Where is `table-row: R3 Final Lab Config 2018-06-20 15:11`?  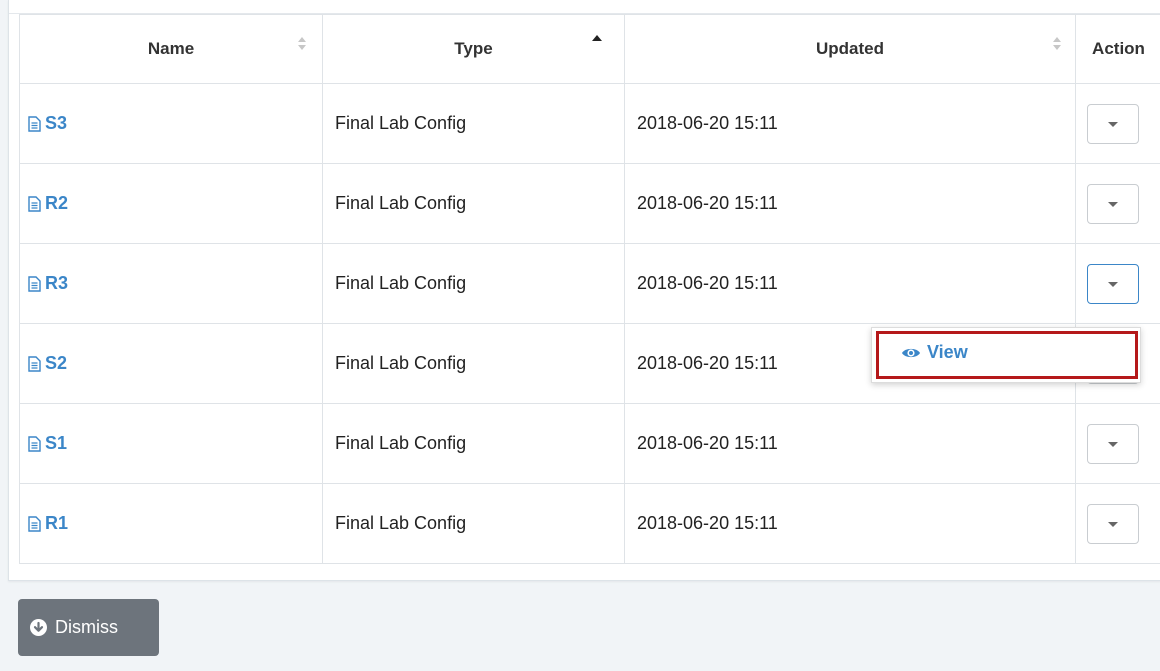
table-row: R3 Final Lab Config 2018-06-20 15:11 is located at coordinates (589, 283).